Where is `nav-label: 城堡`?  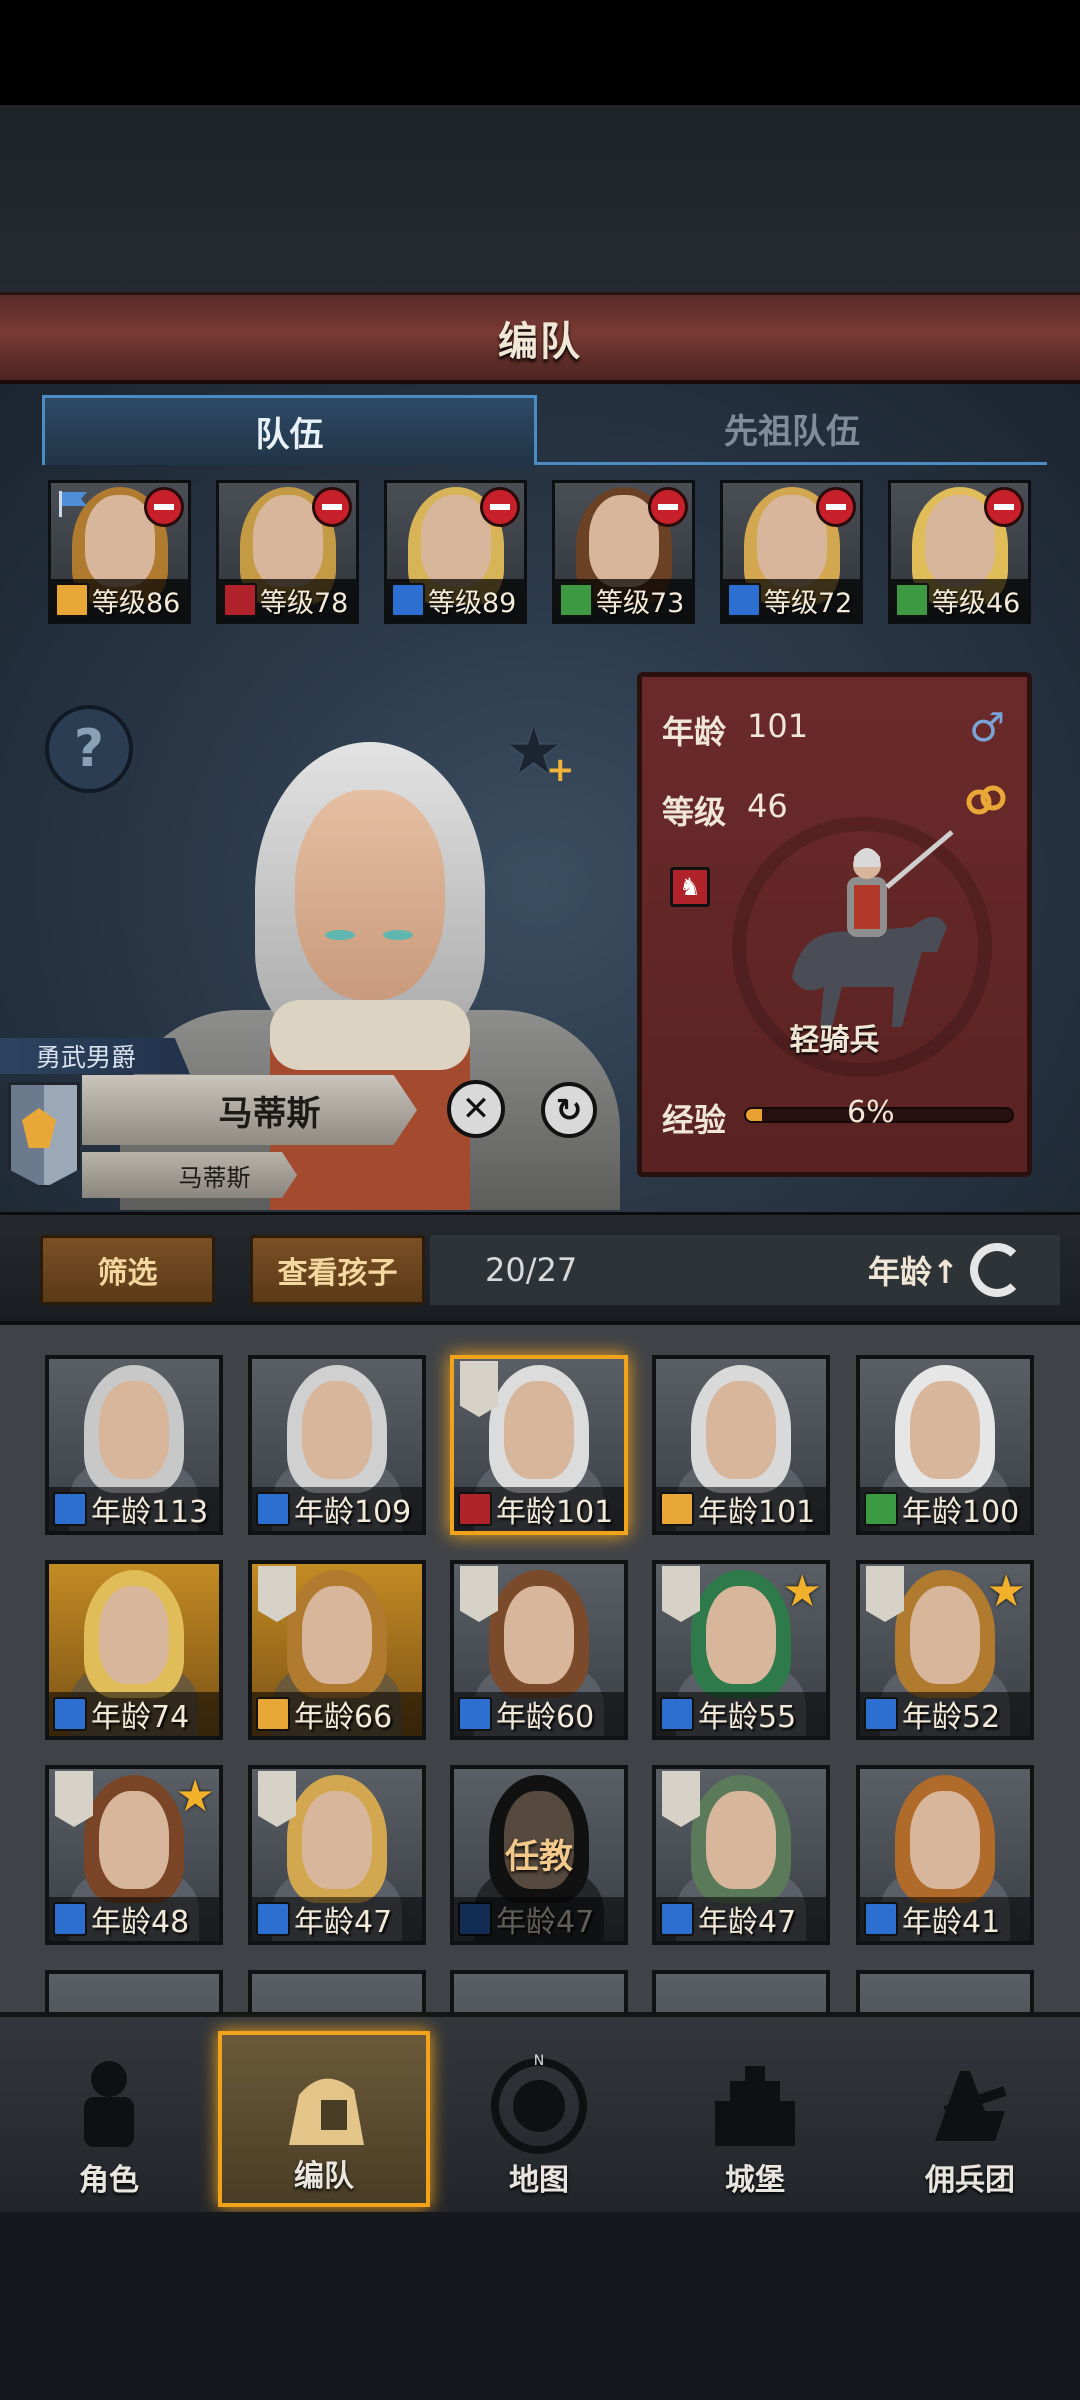 nav-label: 城堡 is located at coordinates (755, 2180).